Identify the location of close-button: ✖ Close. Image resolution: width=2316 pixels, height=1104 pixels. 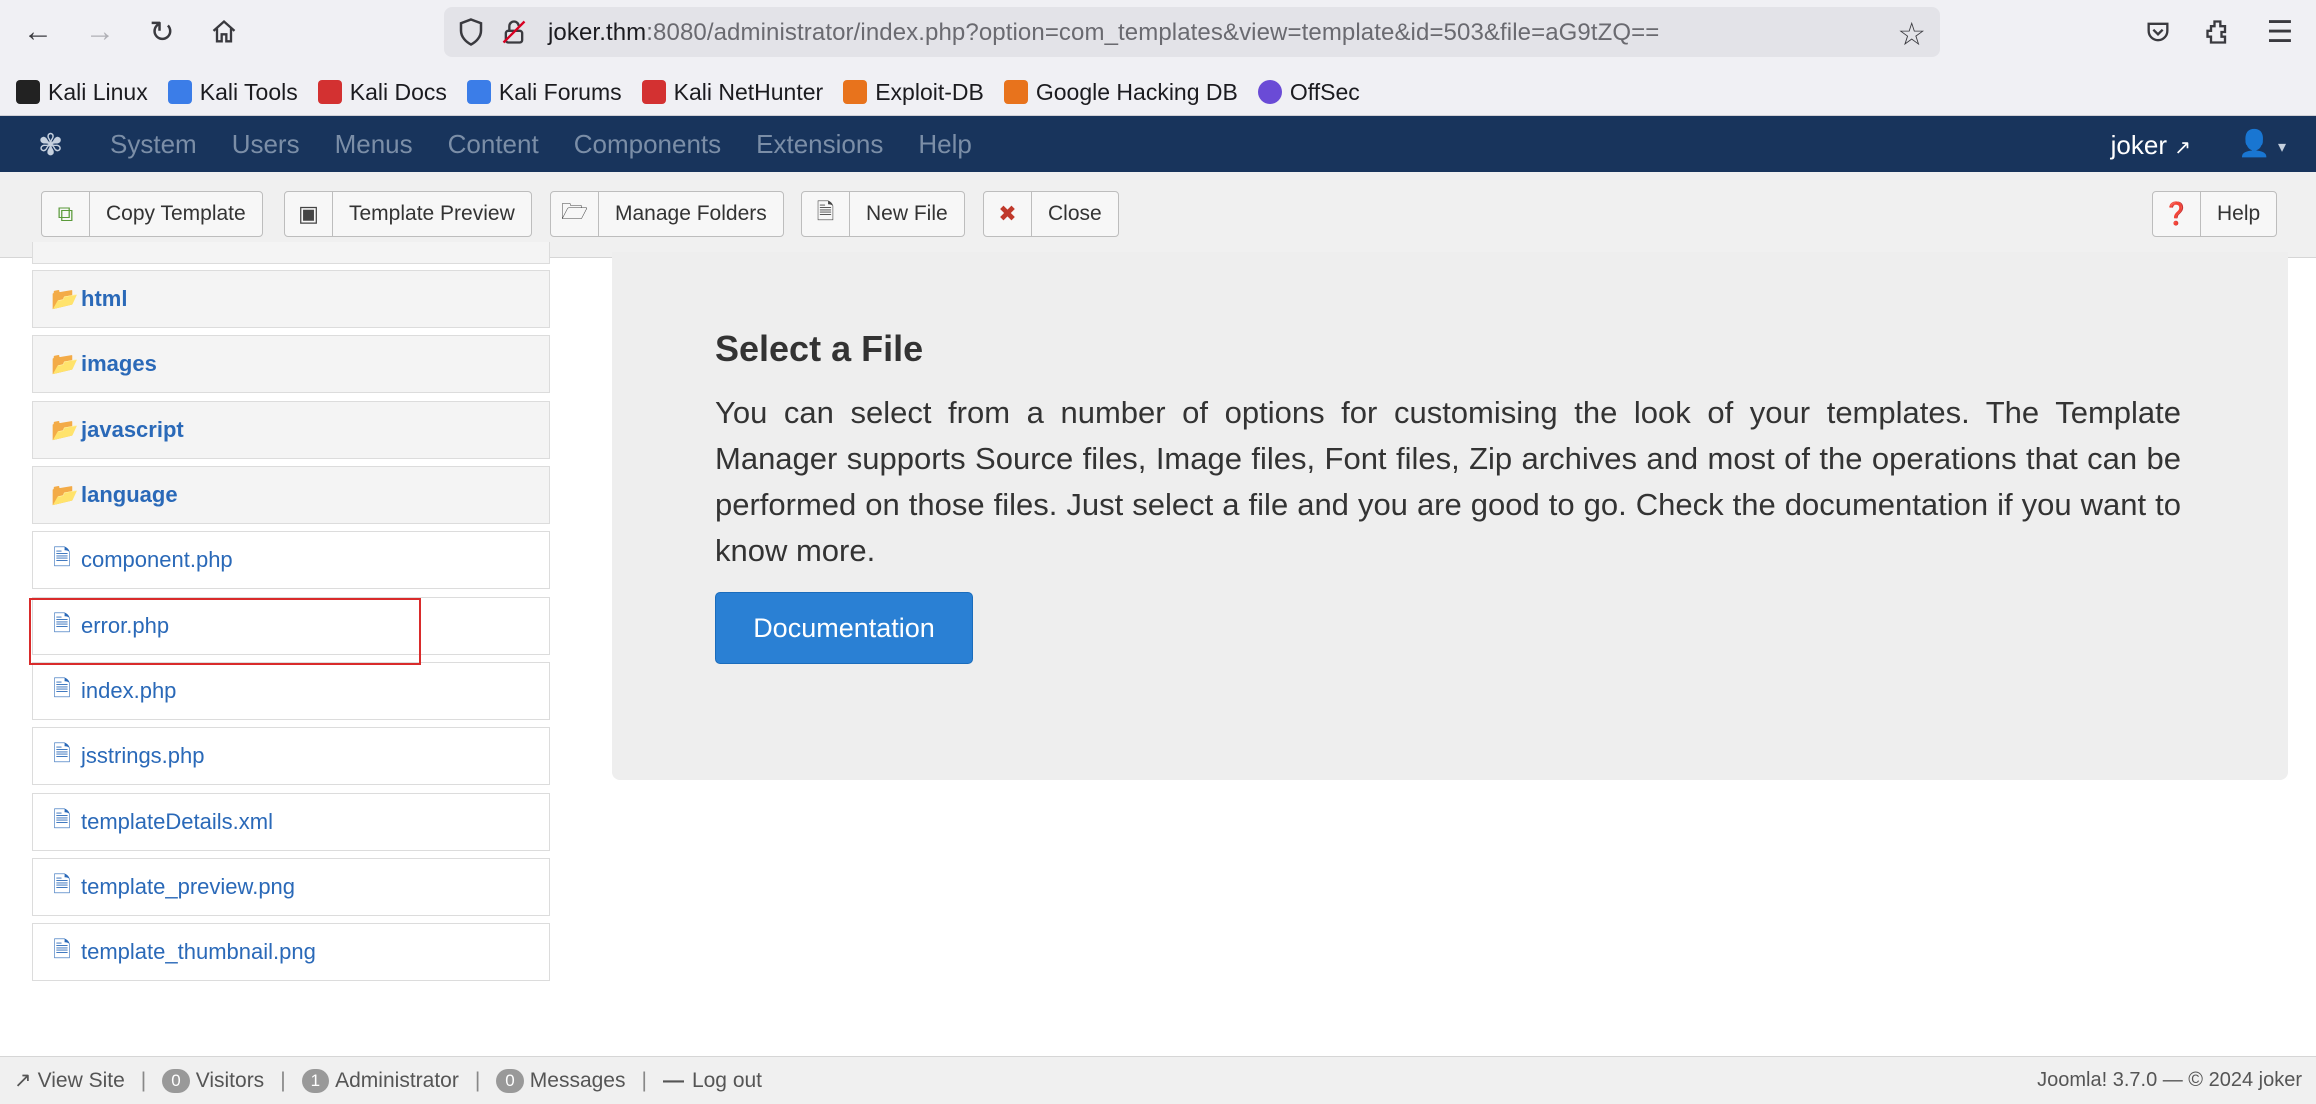
(1051, 214).